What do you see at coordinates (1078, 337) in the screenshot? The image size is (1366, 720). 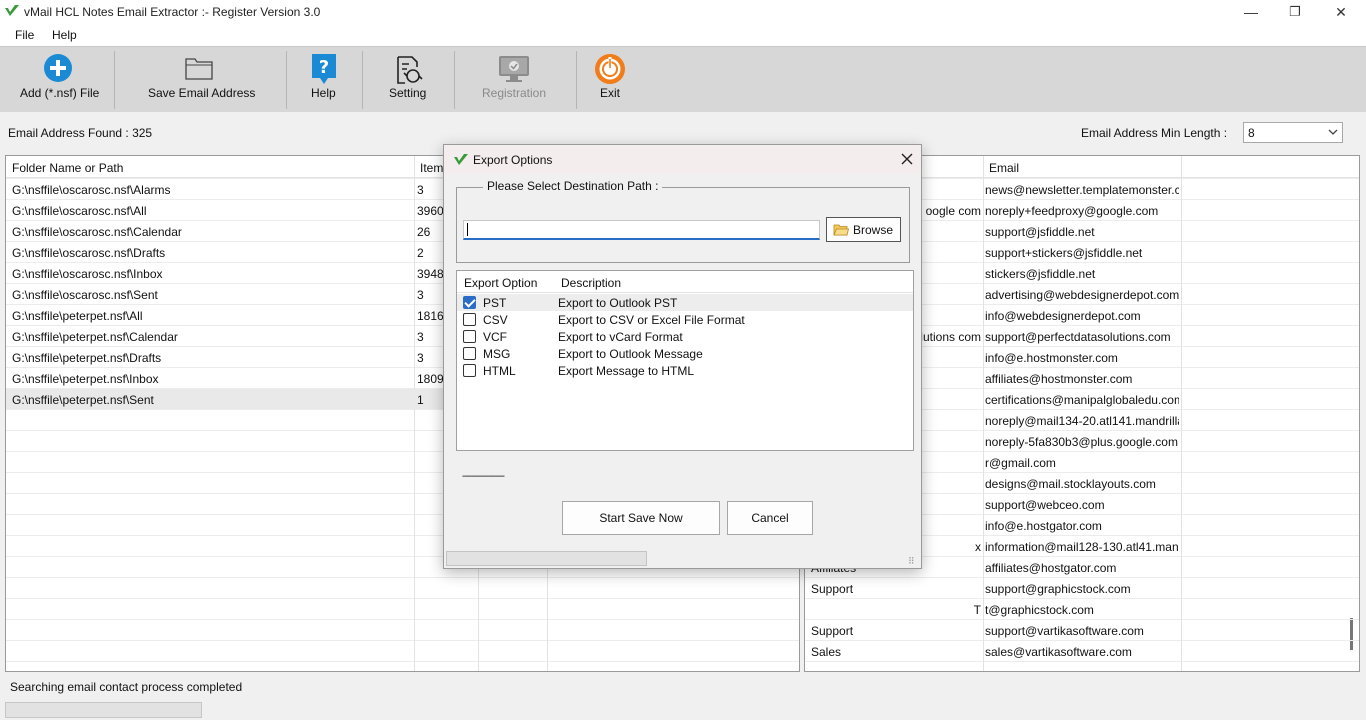 I see `email-address: support@perfectdatasolutions.com` at bounding box center [1078, 337].